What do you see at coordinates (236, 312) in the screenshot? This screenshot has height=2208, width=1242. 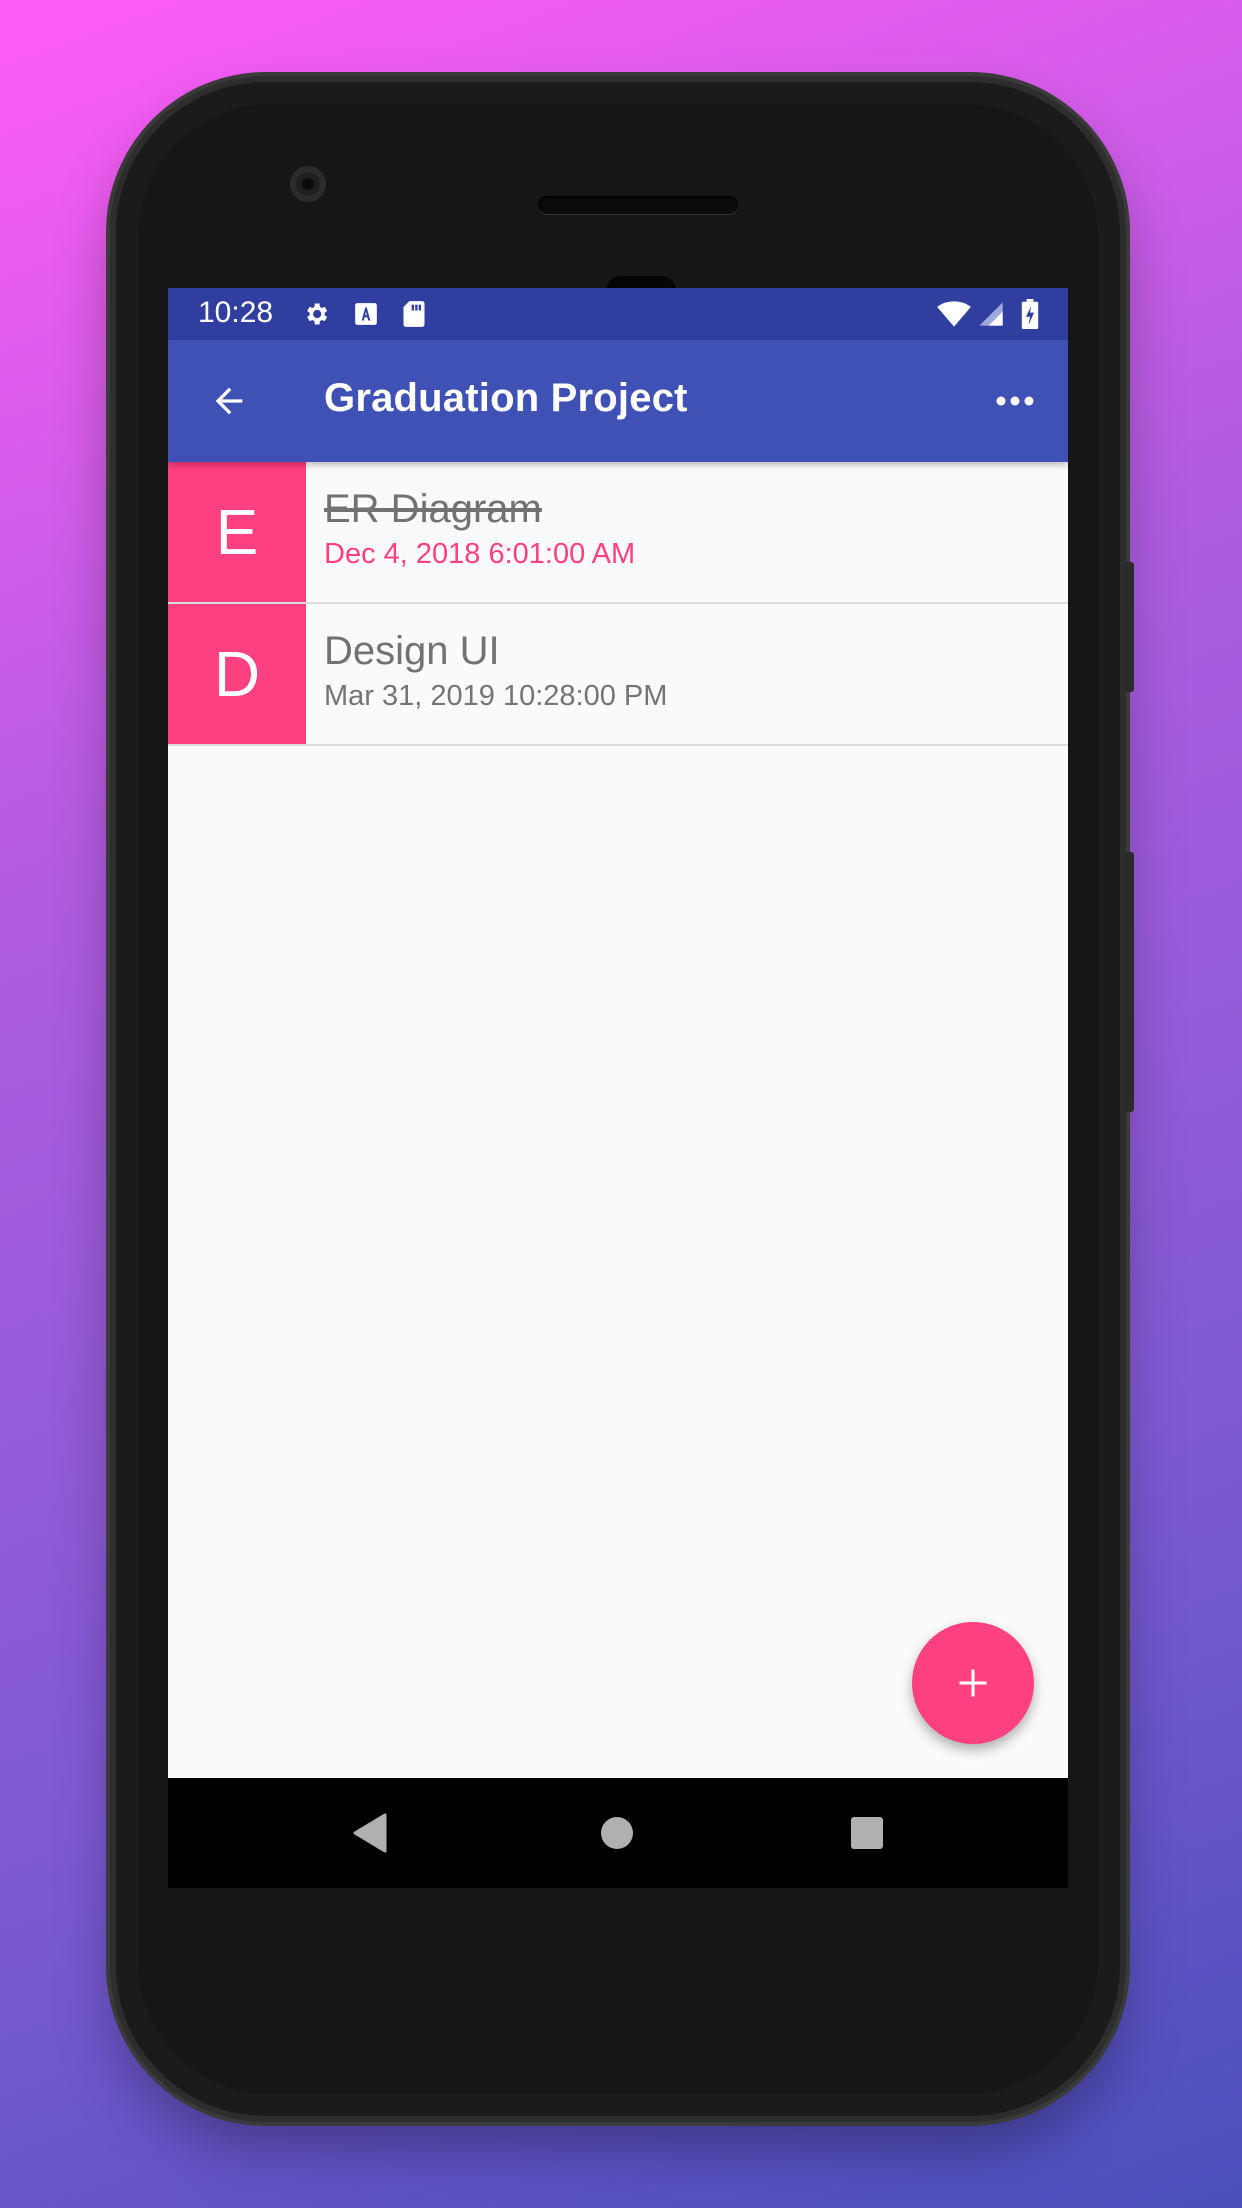 I see `status-time: 10:28` at bounding box center [236, 312].